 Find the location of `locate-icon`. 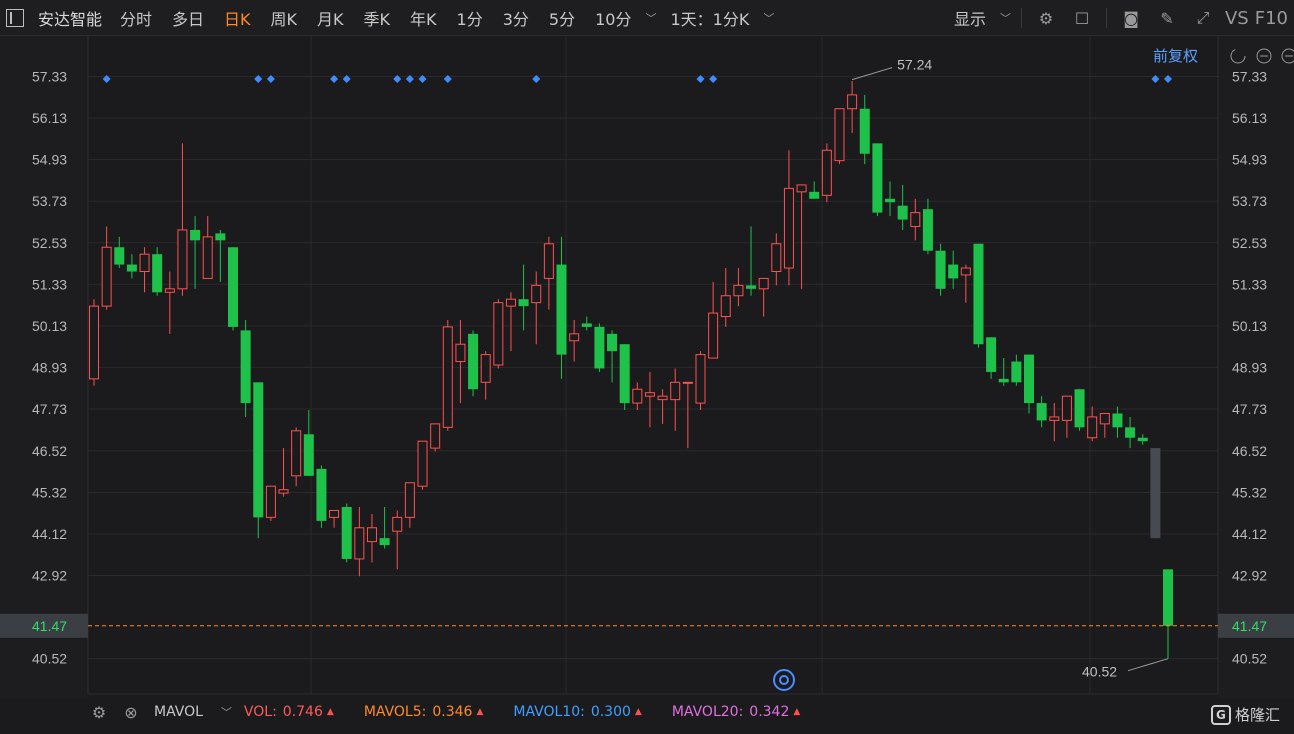

locate-icon is located at coordinates (784, 680).